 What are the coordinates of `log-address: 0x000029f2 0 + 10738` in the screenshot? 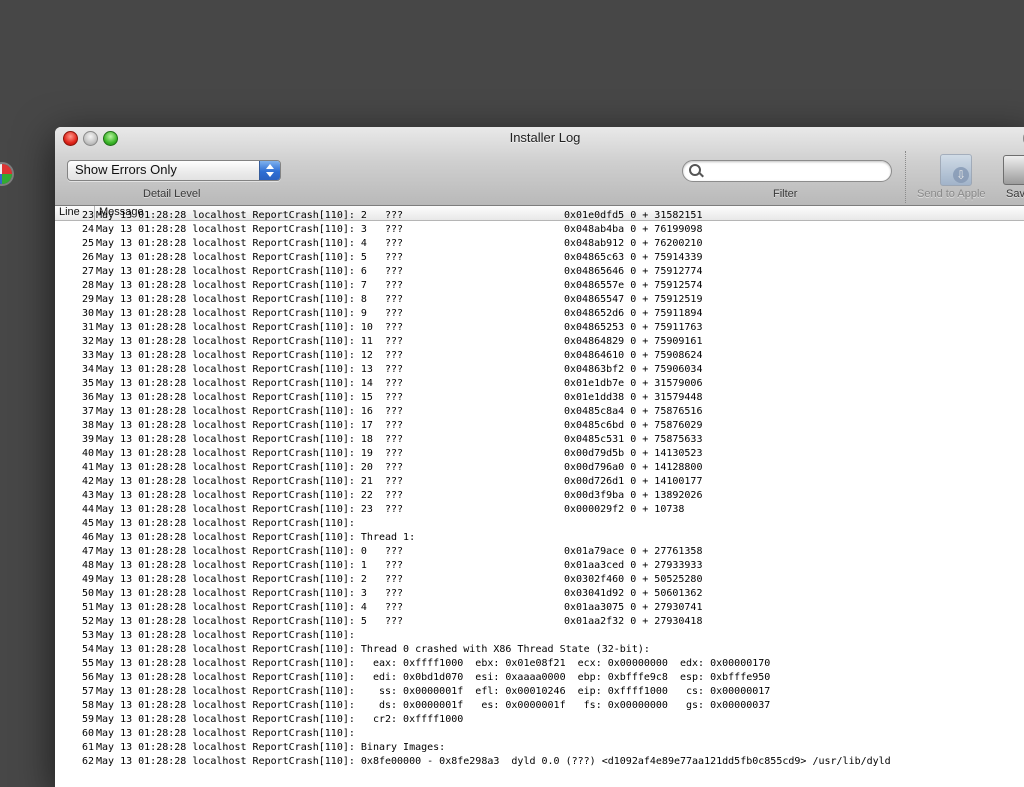 It's located at (624, 509).